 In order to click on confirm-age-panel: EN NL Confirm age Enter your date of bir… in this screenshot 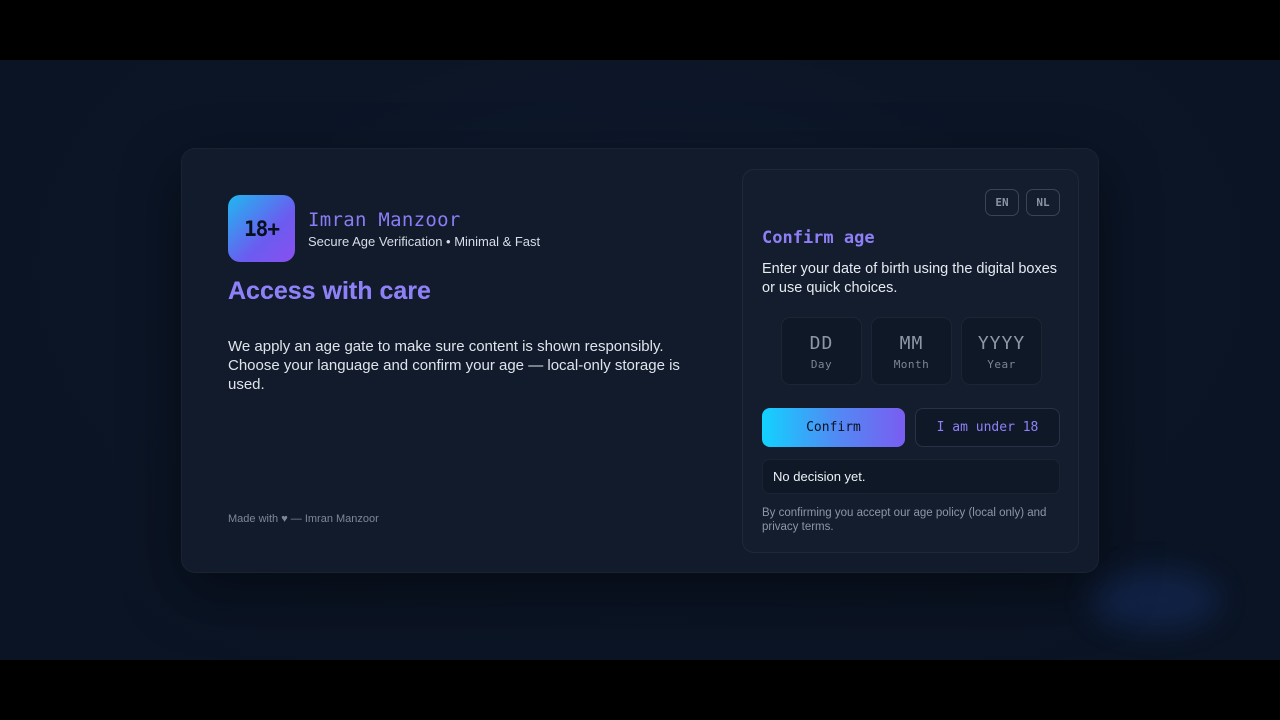, I will do `click(910, 361)`.